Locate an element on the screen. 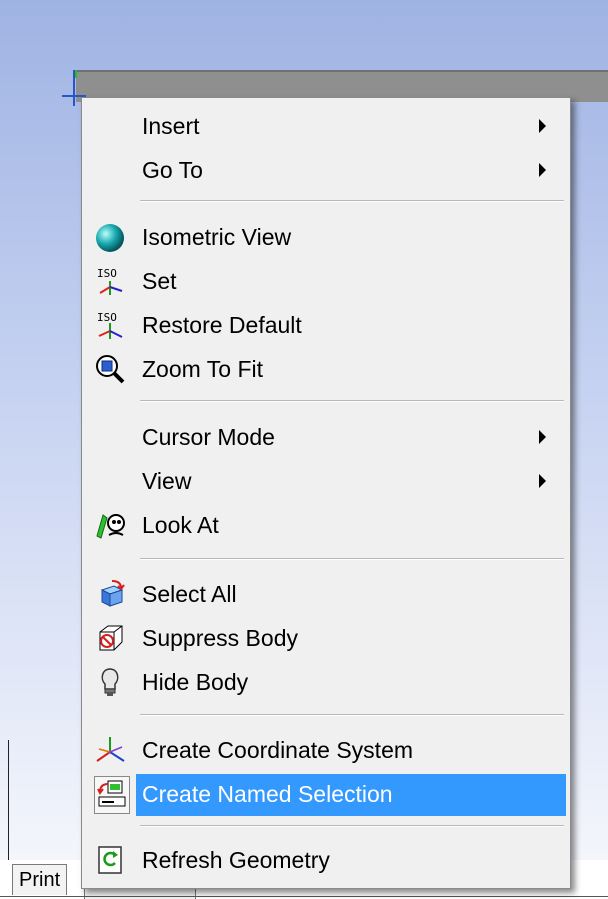 The height and width of the screenshot is (899, 608). menu-item-label: Insert is located at coordinates (171, 126).